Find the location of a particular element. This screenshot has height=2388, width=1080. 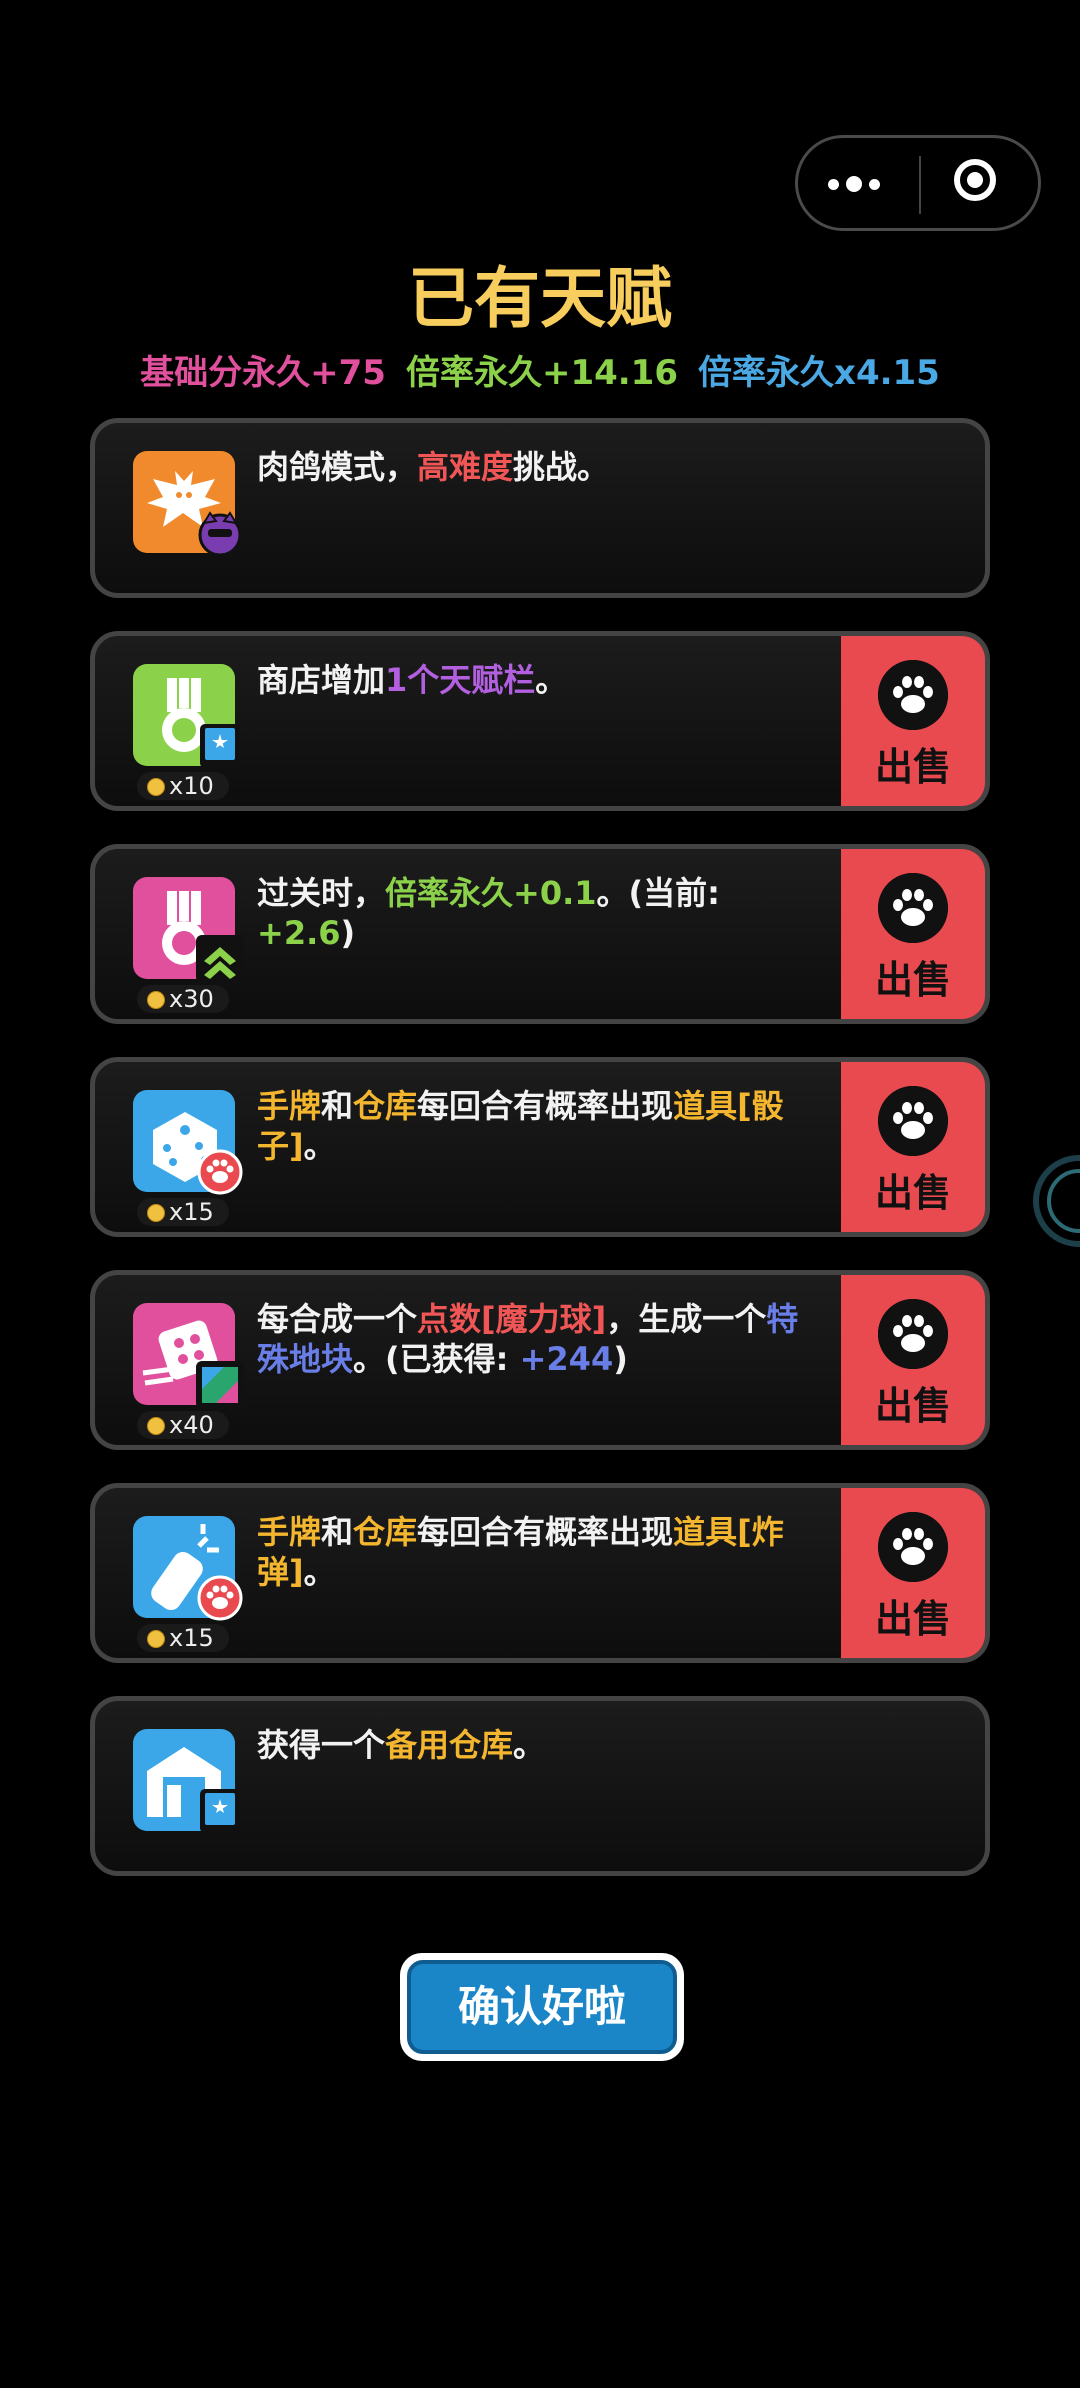

talent-description-part: 。(已获得: is located at coordinates (436, 1359).